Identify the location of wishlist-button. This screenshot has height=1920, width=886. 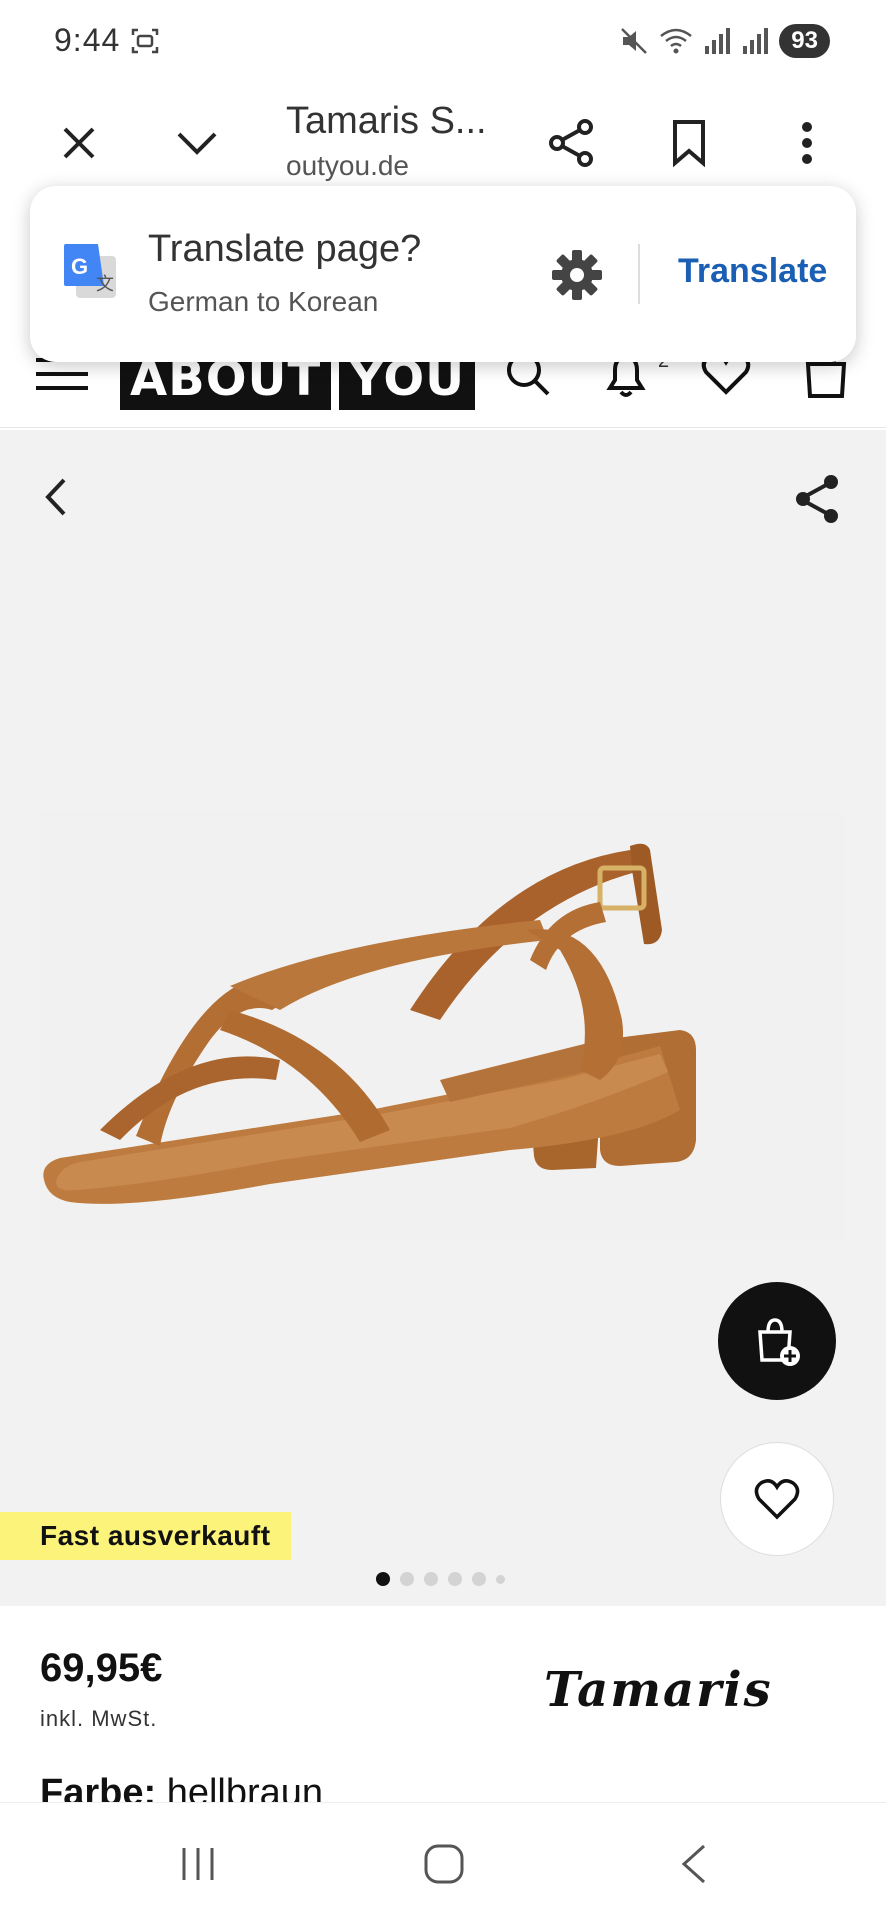
(777, 1499).